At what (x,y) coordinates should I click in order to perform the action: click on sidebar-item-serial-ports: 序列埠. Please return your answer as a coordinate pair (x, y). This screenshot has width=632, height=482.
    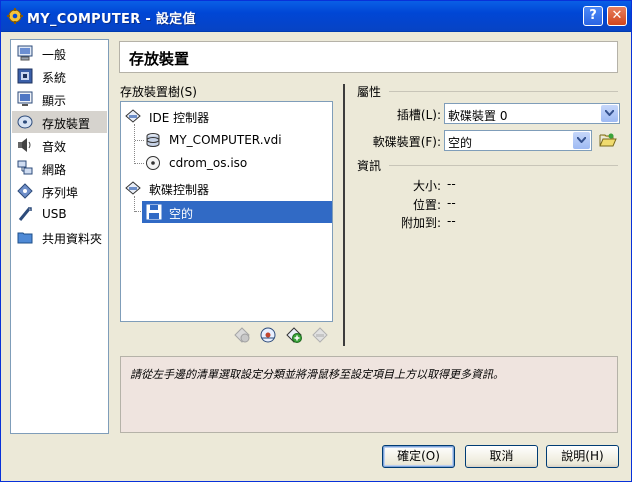
    Looking at the image, I should click on (59, 191).